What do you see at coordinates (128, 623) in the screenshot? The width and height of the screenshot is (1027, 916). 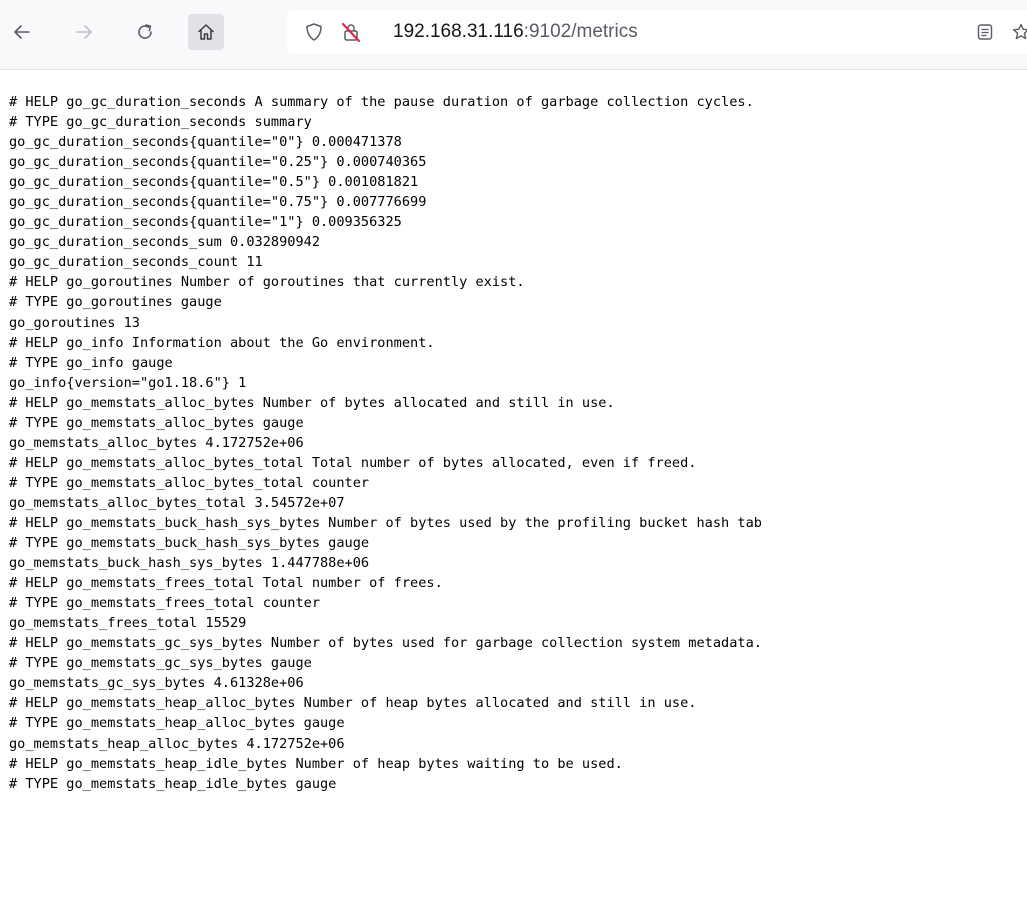 I see `metrics-line: go_memstats_frees_total 15529` at bounding box center [128, 623].